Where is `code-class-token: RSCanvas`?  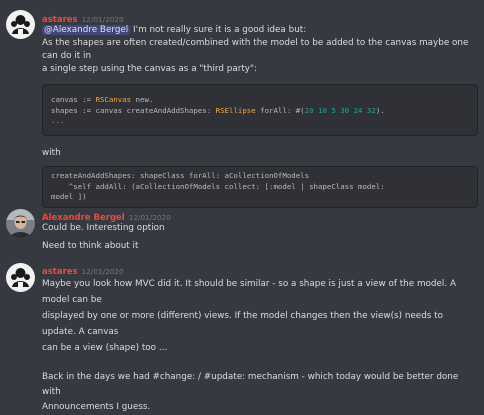
code-class-token: RSCanvas is located at coordinates (113, 99).